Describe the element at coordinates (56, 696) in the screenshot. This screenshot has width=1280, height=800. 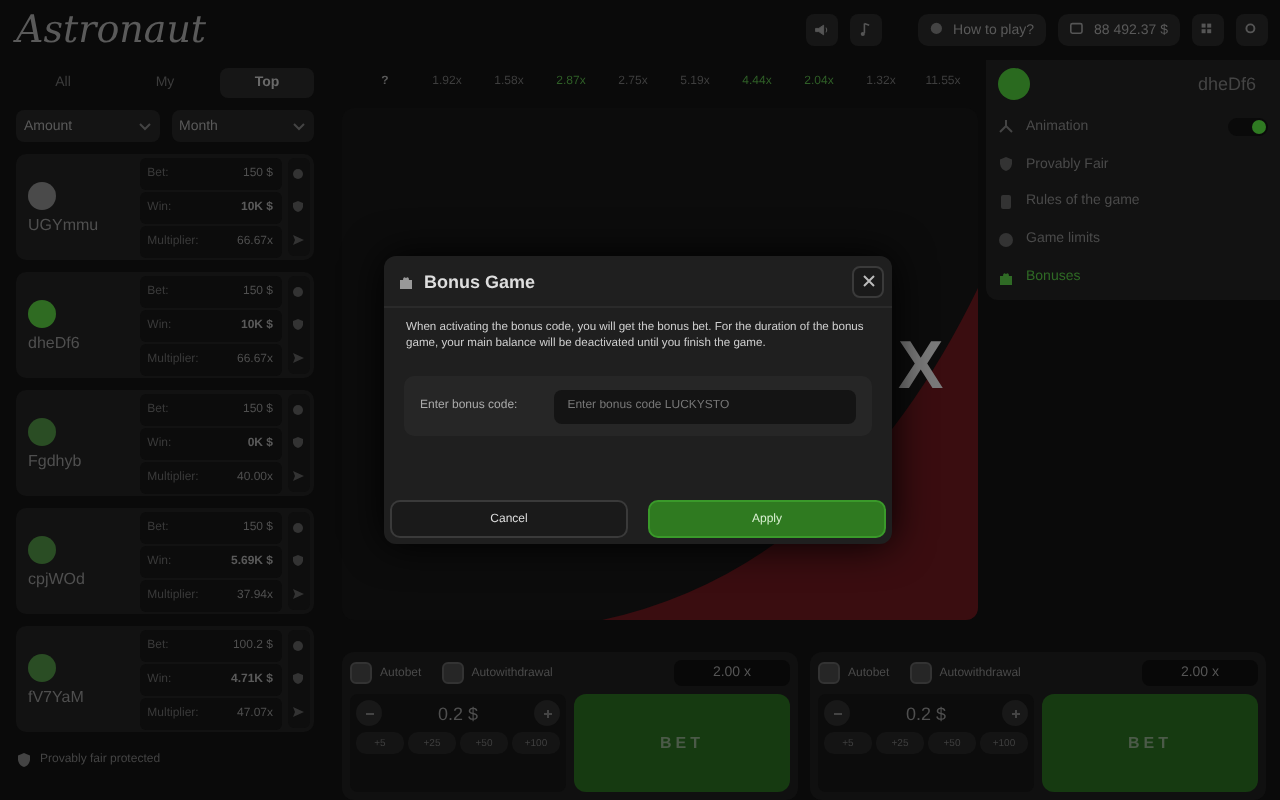
I see `player-name: fV7YaM` at that location.